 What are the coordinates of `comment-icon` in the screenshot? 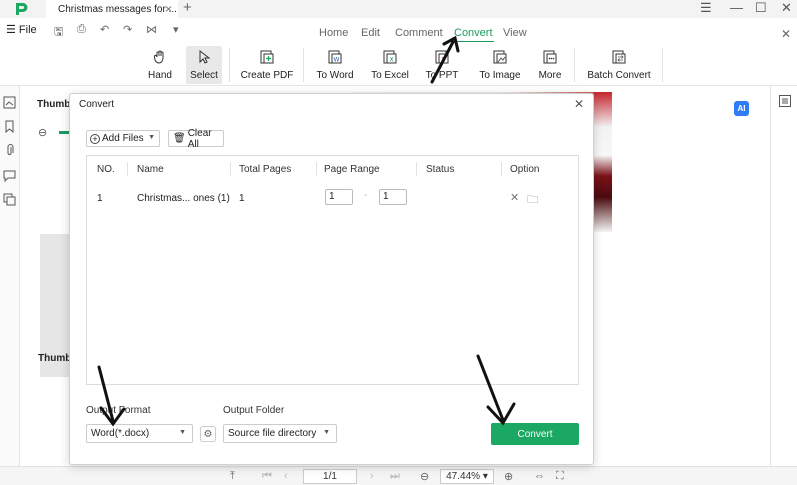 It's located at (9, 175).